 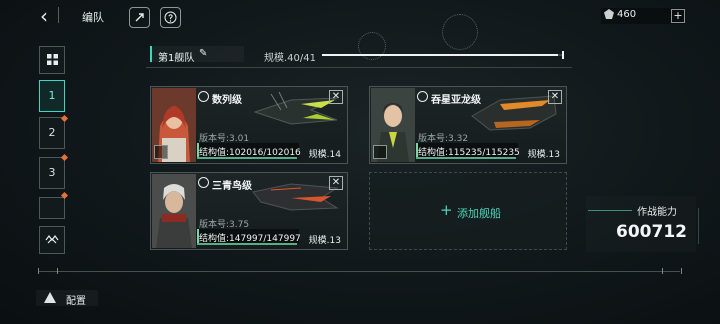 I want to click on scale-end-marker, so click(x=563, y=55).